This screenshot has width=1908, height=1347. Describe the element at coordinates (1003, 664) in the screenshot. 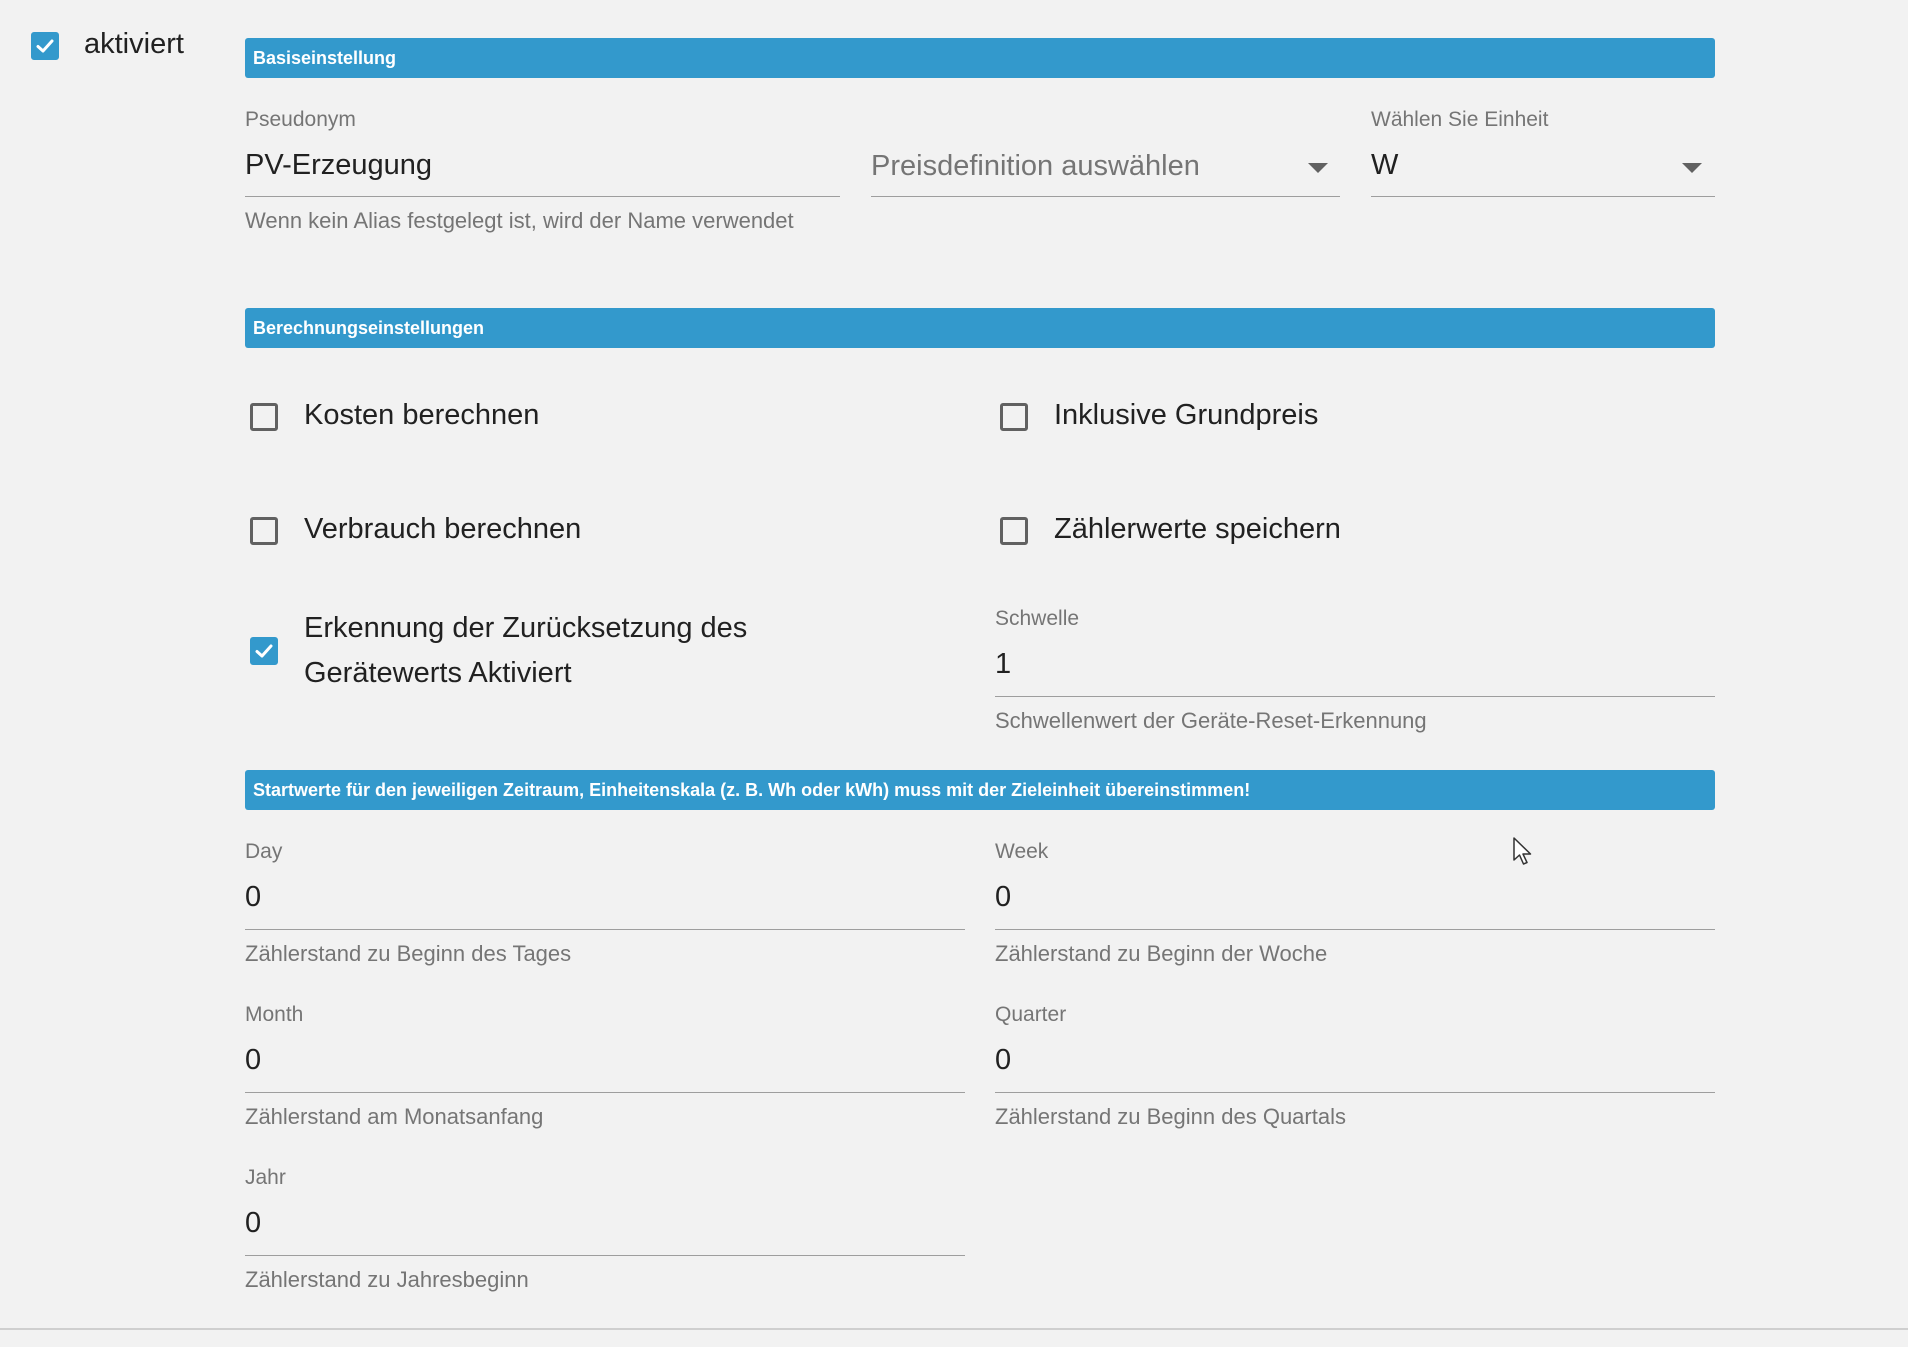

I see `threshold-input: 1` at that location.